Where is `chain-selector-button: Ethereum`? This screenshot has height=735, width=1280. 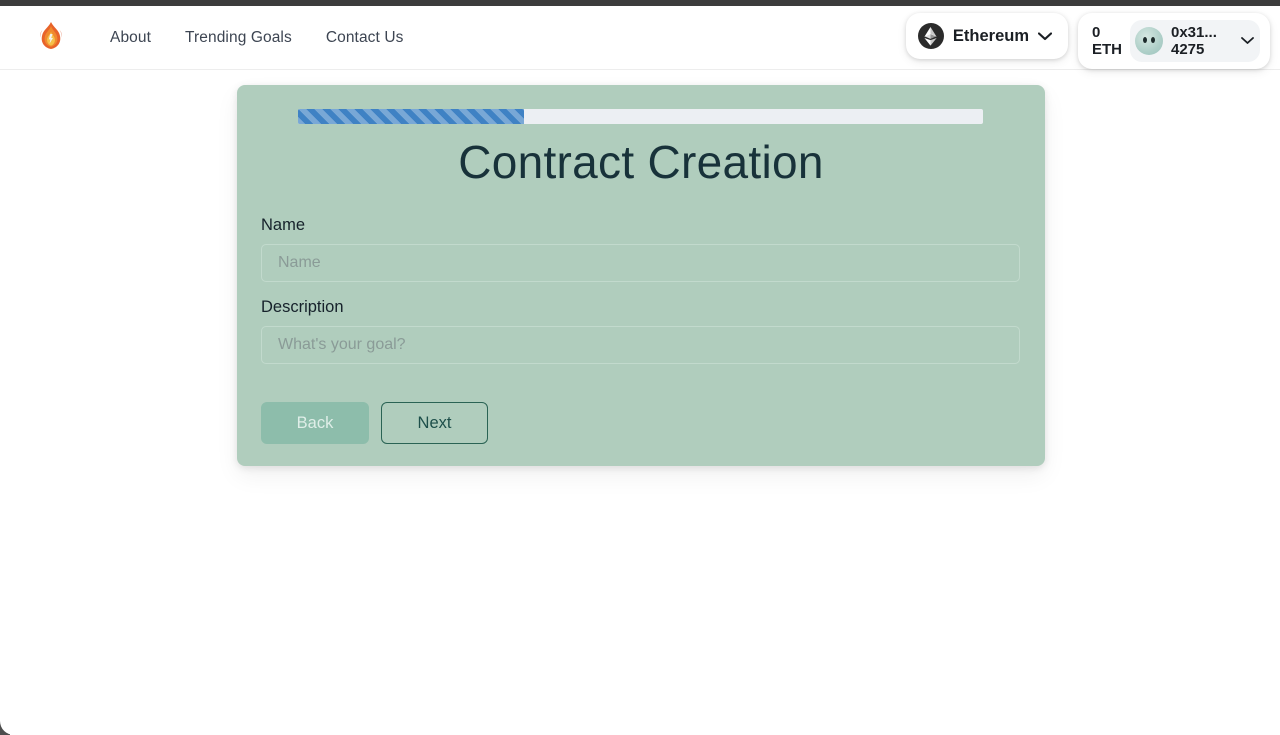
chain-selector-button: Ethereum is located at coordinates (986, 36).